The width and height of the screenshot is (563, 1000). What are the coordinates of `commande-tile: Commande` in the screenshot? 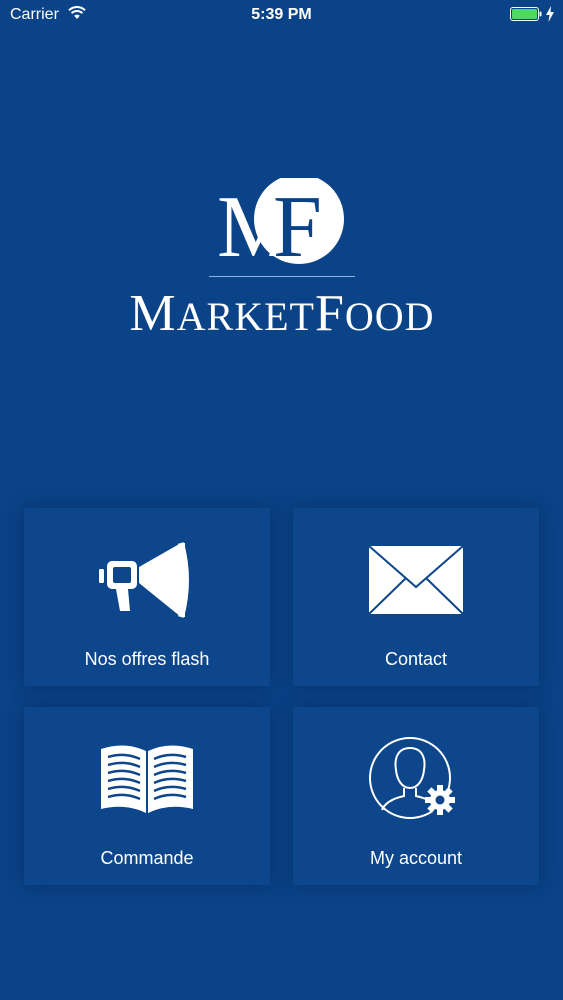 It's located at (147, 796).